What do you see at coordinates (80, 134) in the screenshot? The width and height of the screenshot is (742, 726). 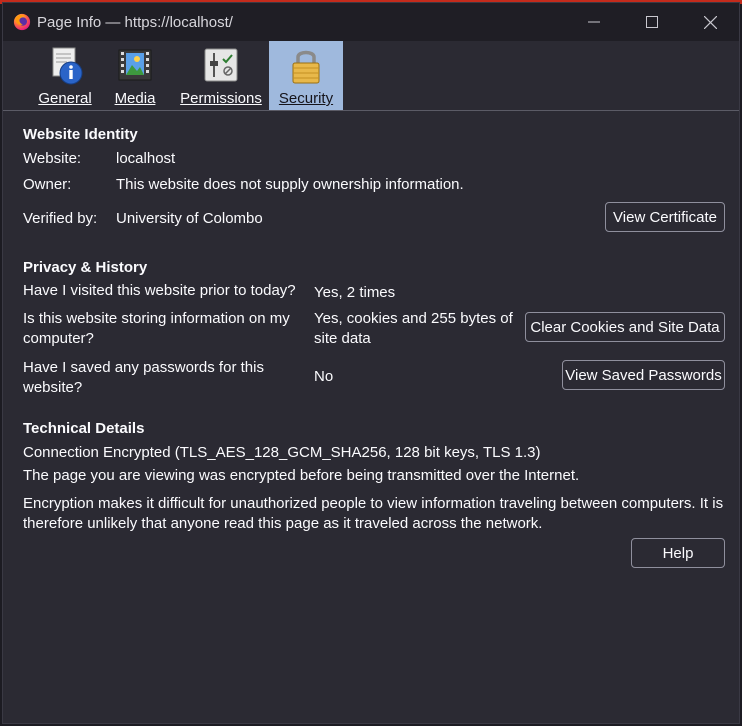 I see `website-identity-heading: Website Identity` at bounding box center [80, 134].